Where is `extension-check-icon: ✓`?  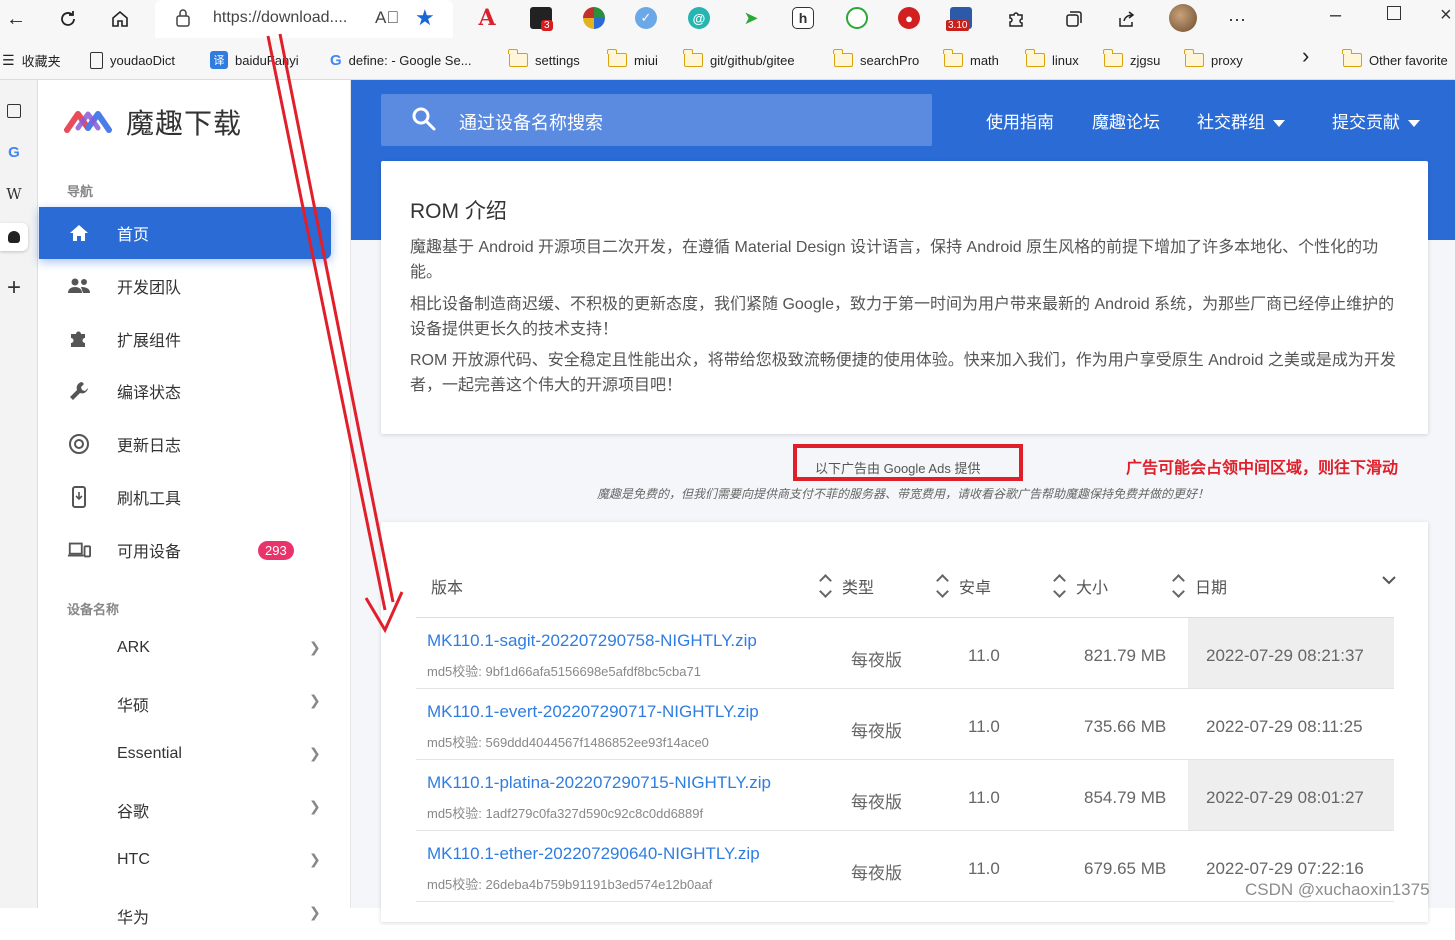 extension-check-icon: ✓ is located at coordinates (646, 18).